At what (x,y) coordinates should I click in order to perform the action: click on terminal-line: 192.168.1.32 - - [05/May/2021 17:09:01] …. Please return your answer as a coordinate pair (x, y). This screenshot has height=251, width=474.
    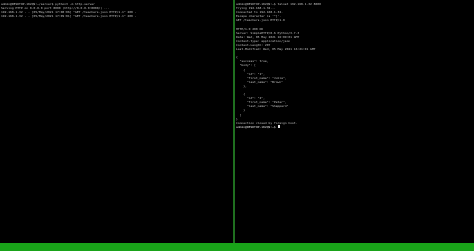
    Looking at the image, I should click on (69, 16).